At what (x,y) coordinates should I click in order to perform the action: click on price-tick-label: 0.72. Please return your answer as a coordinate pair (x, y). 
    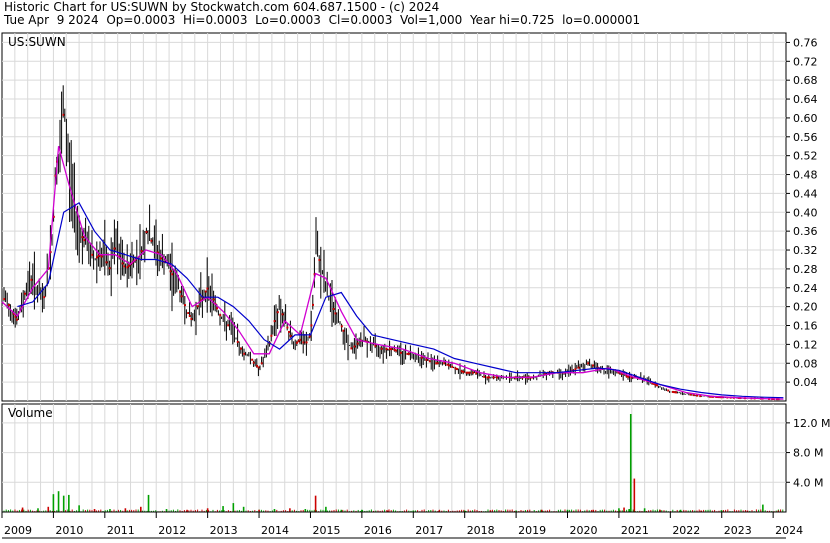
    Looking at the image, I should click on (805, 61).